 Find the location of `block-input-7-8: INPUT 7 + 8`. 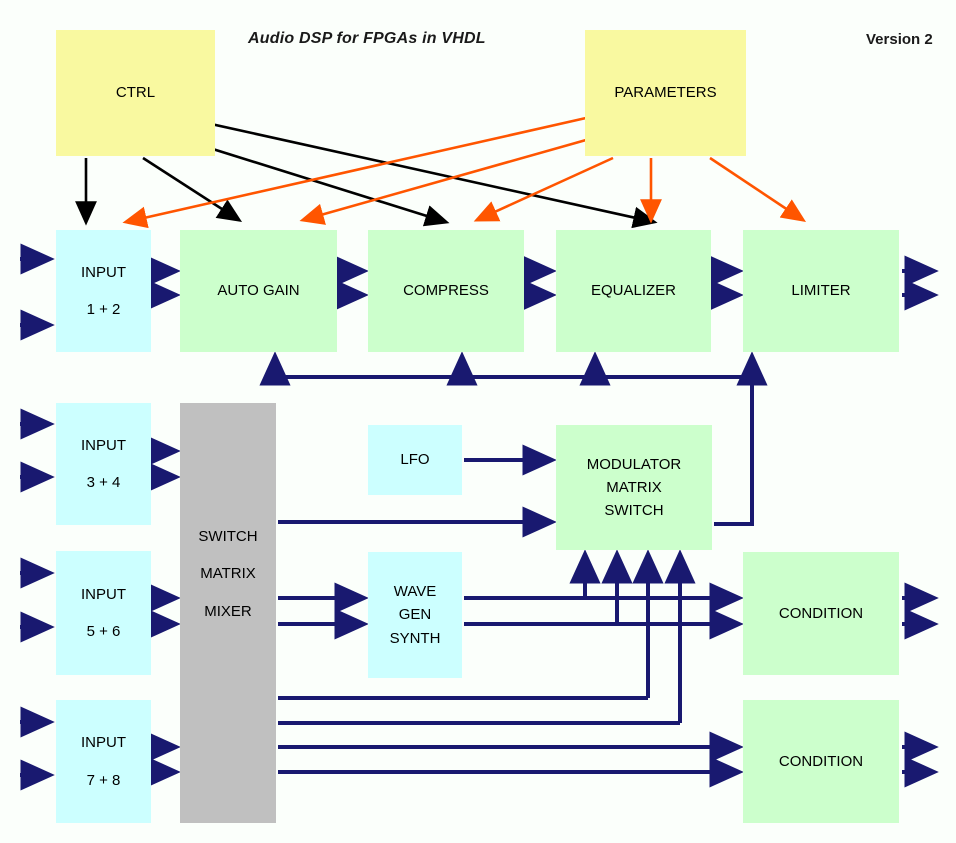

block-input-7-8: INPUT 7 + 8 is located at coordinates (103, 761).